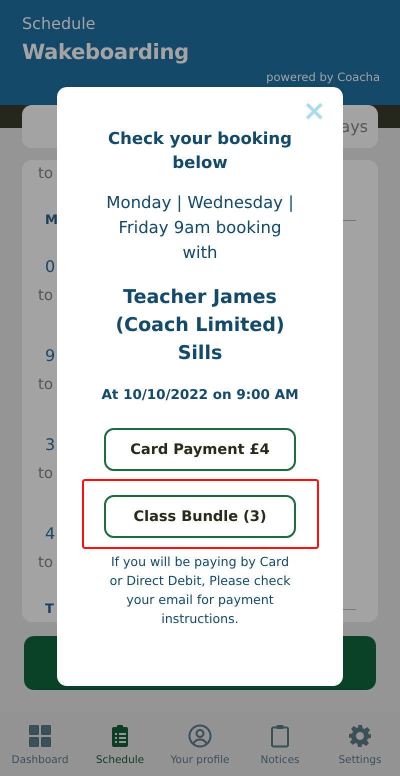 This screenshot has width=400, height=776. Describe the element at coordinates (200, 736) in the screenshot. I see `user-icon` at that location.